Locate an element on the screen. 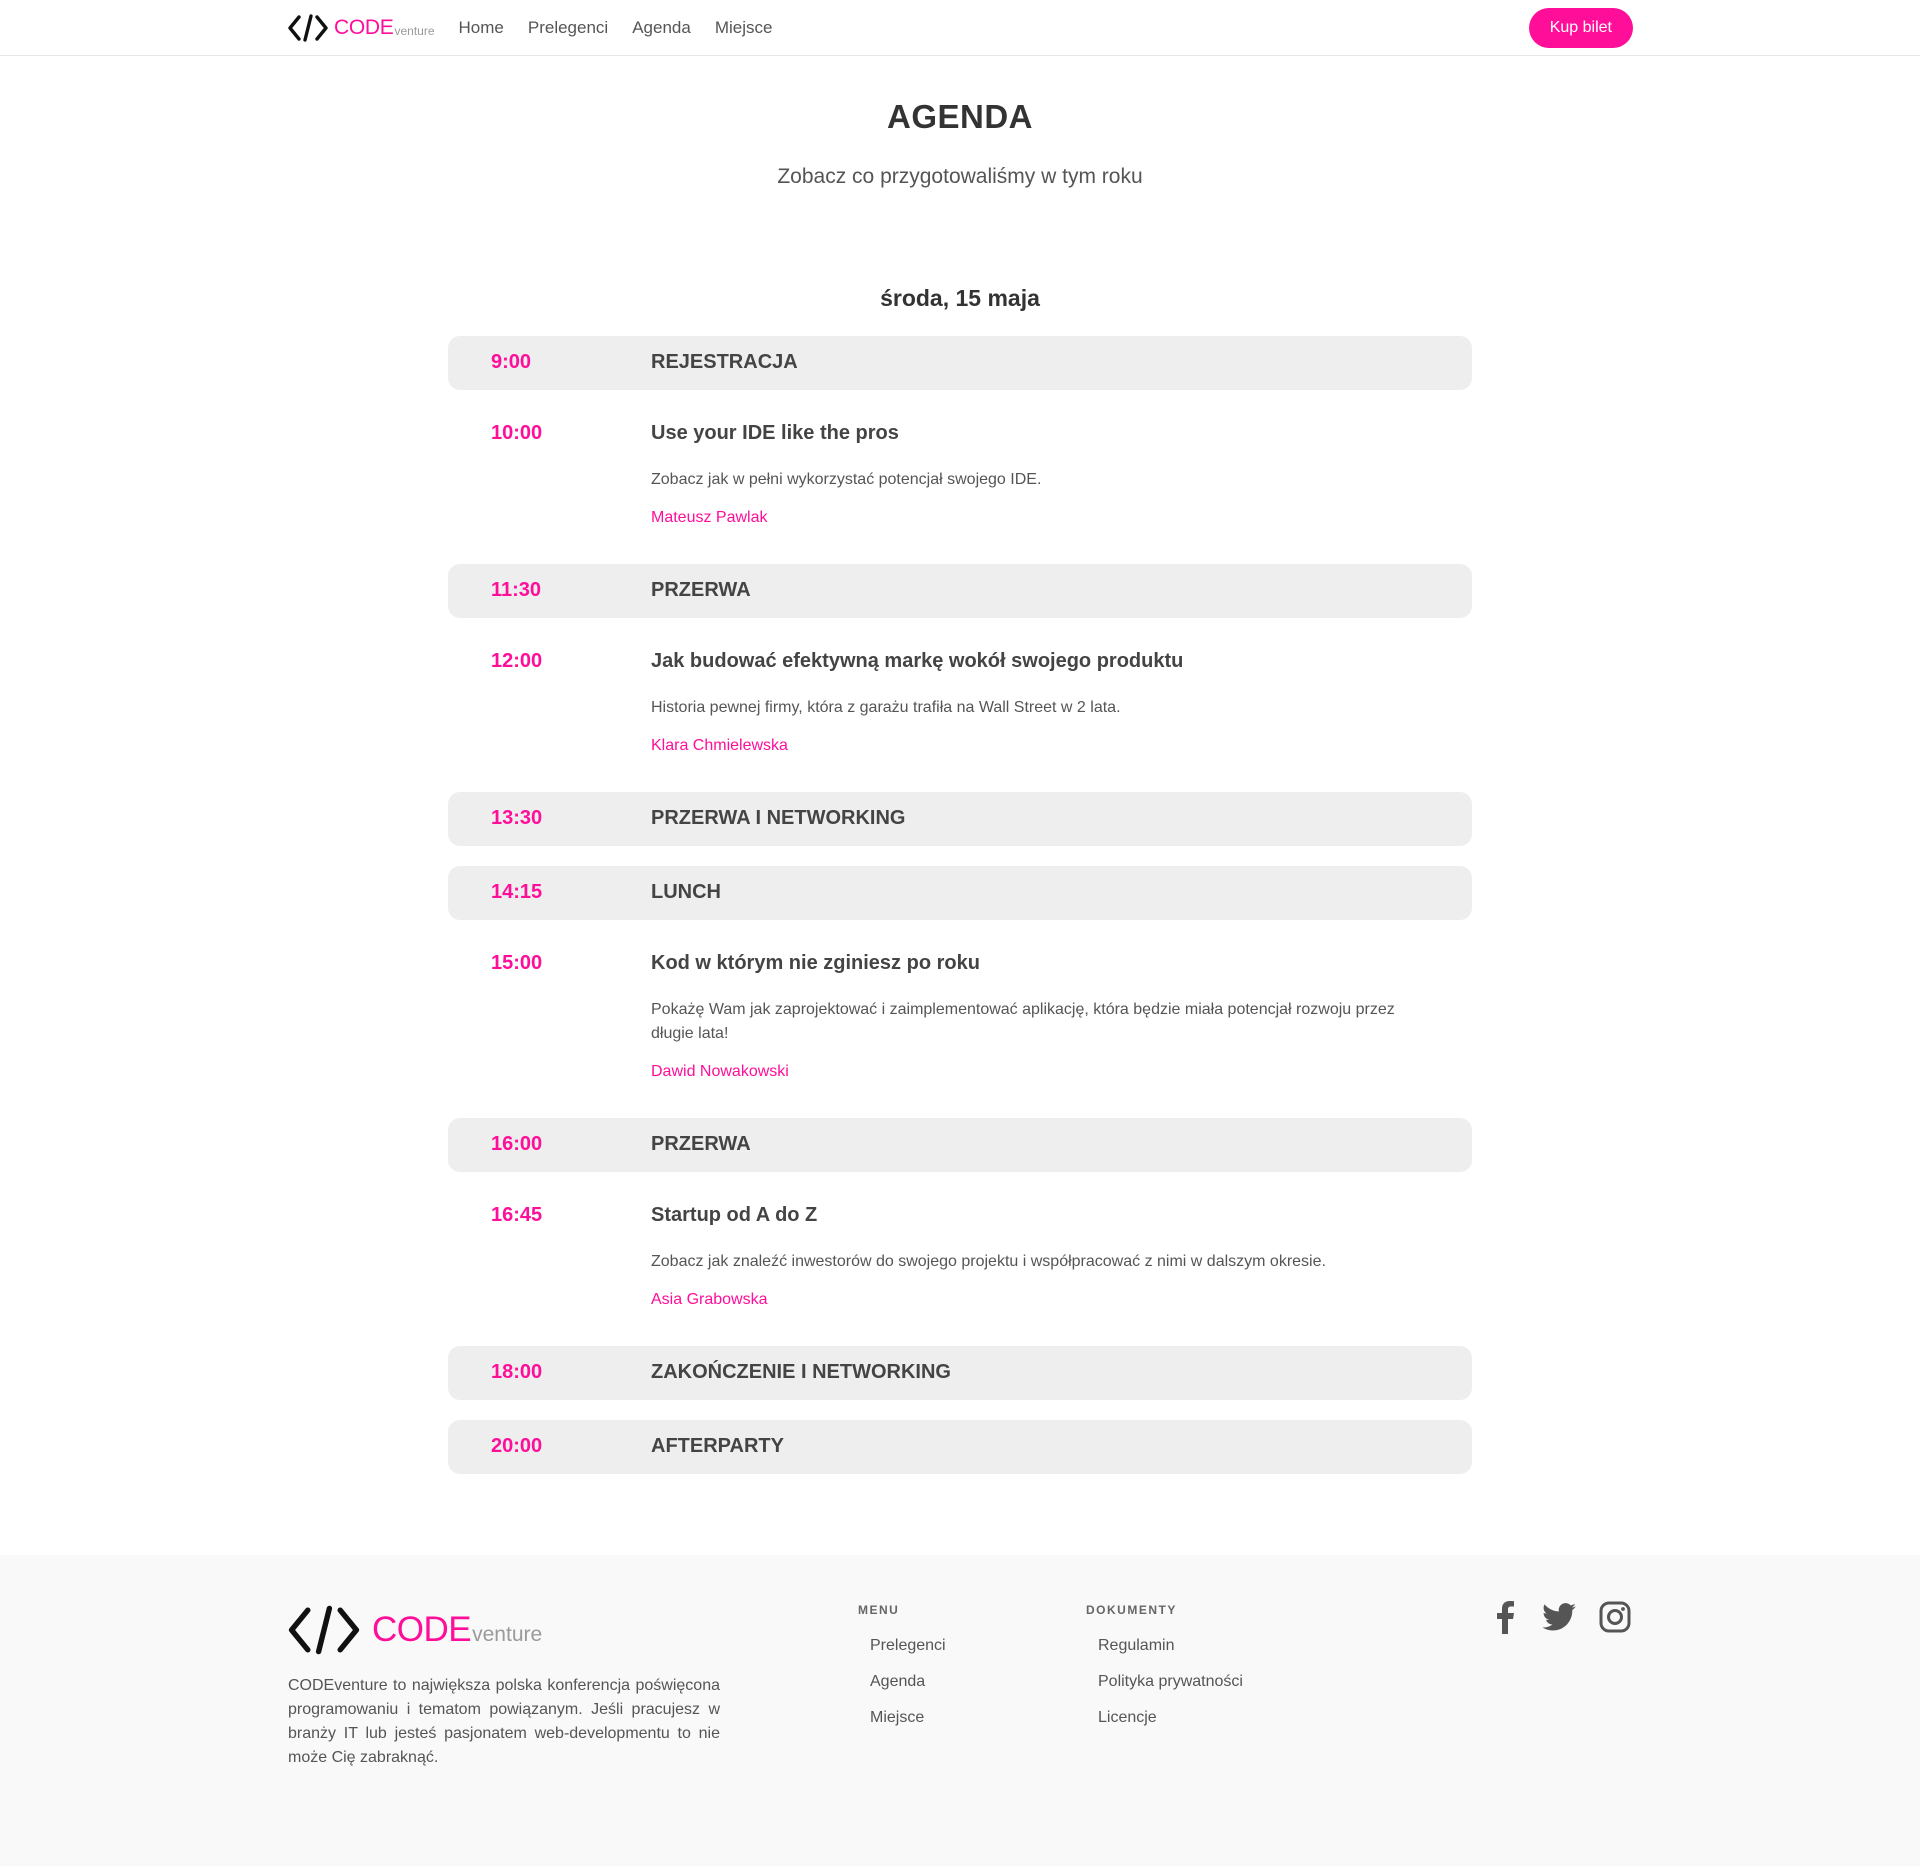  agenda-time: 11:30 is located at coordinates (516, 590).